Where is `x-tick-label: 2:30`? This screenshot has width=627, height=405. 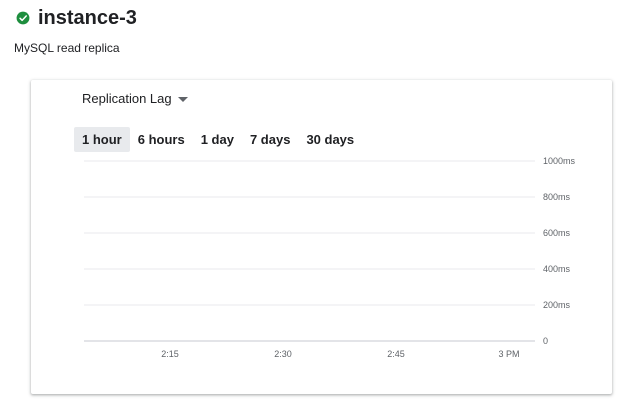 x-tick-label: 2:30 is located at coordinates (283, 354).